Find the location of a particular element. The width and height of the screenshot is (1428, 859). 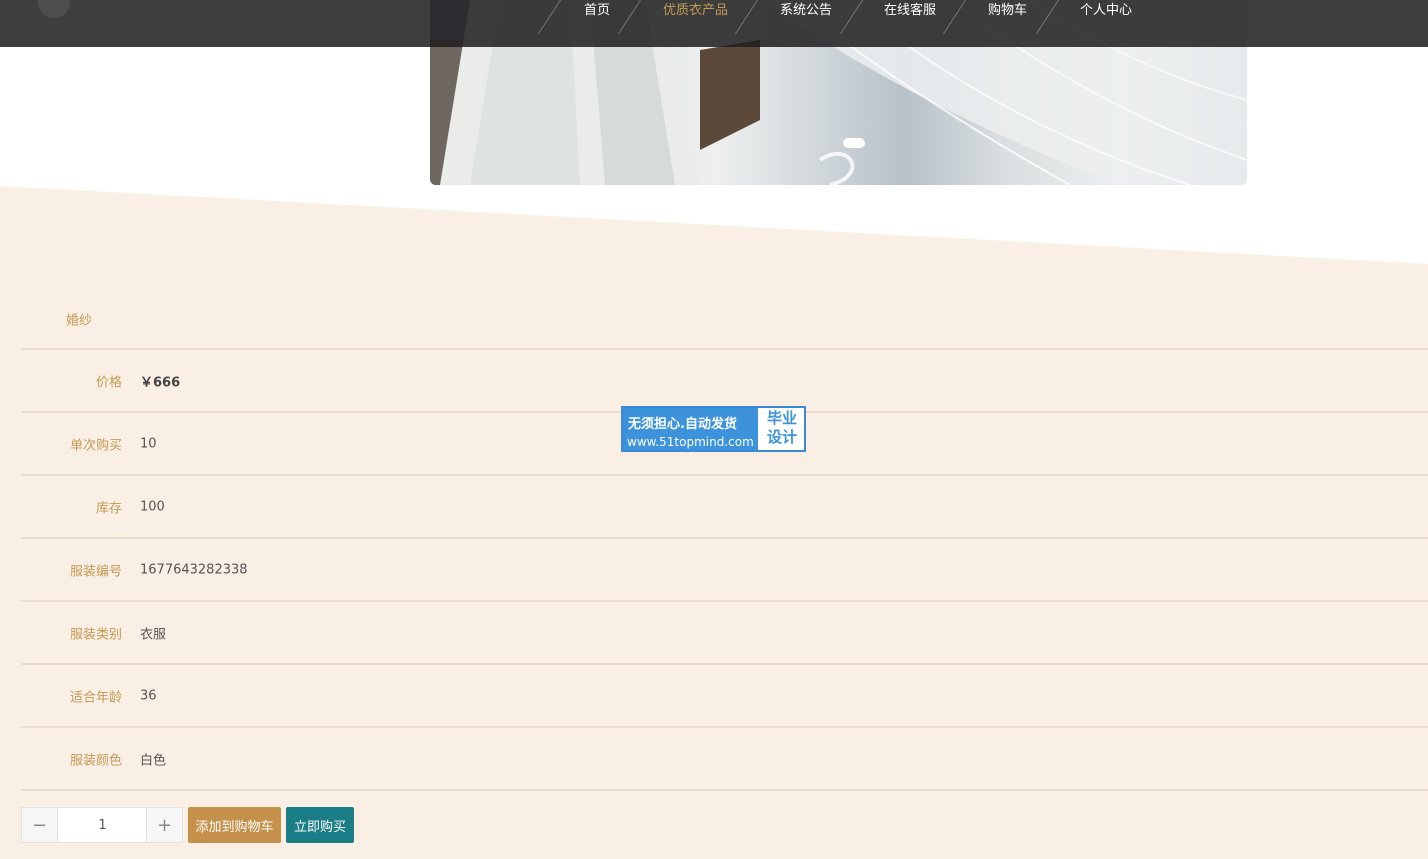

single-purchase-label: 单次购买 is located at coordinates (95, 445).